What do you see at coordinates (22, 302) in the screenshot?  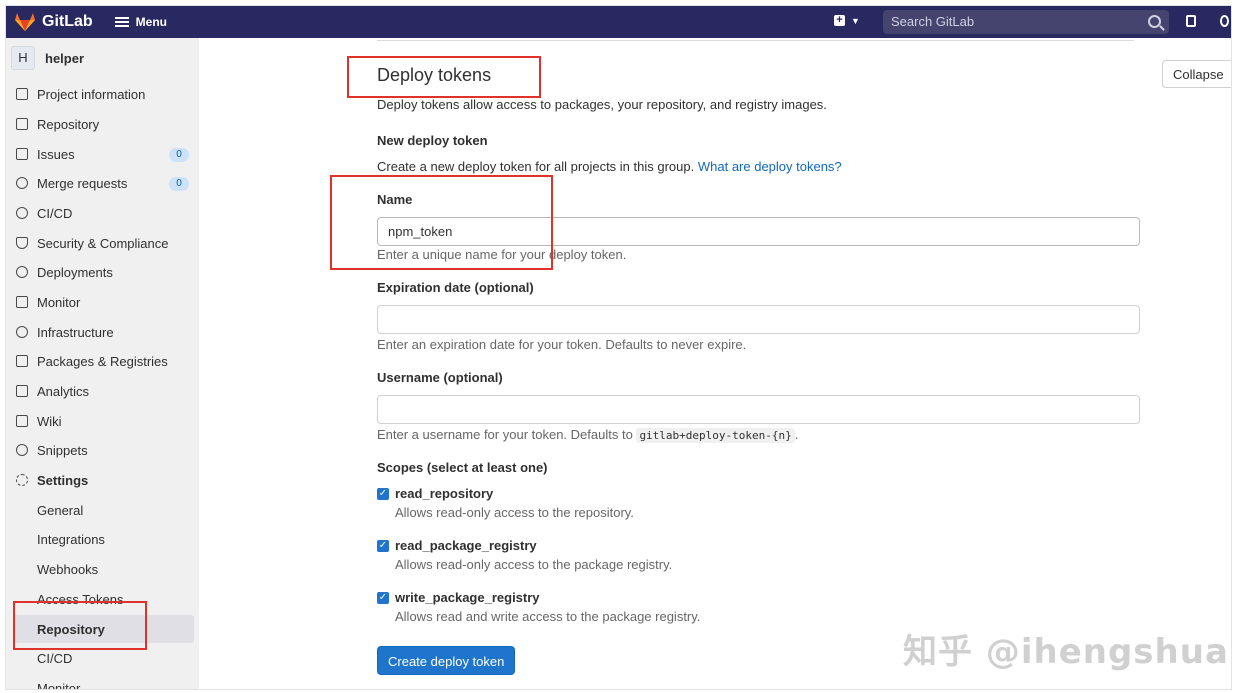 I see `monitor-icon` at bounding box center [22, 302].